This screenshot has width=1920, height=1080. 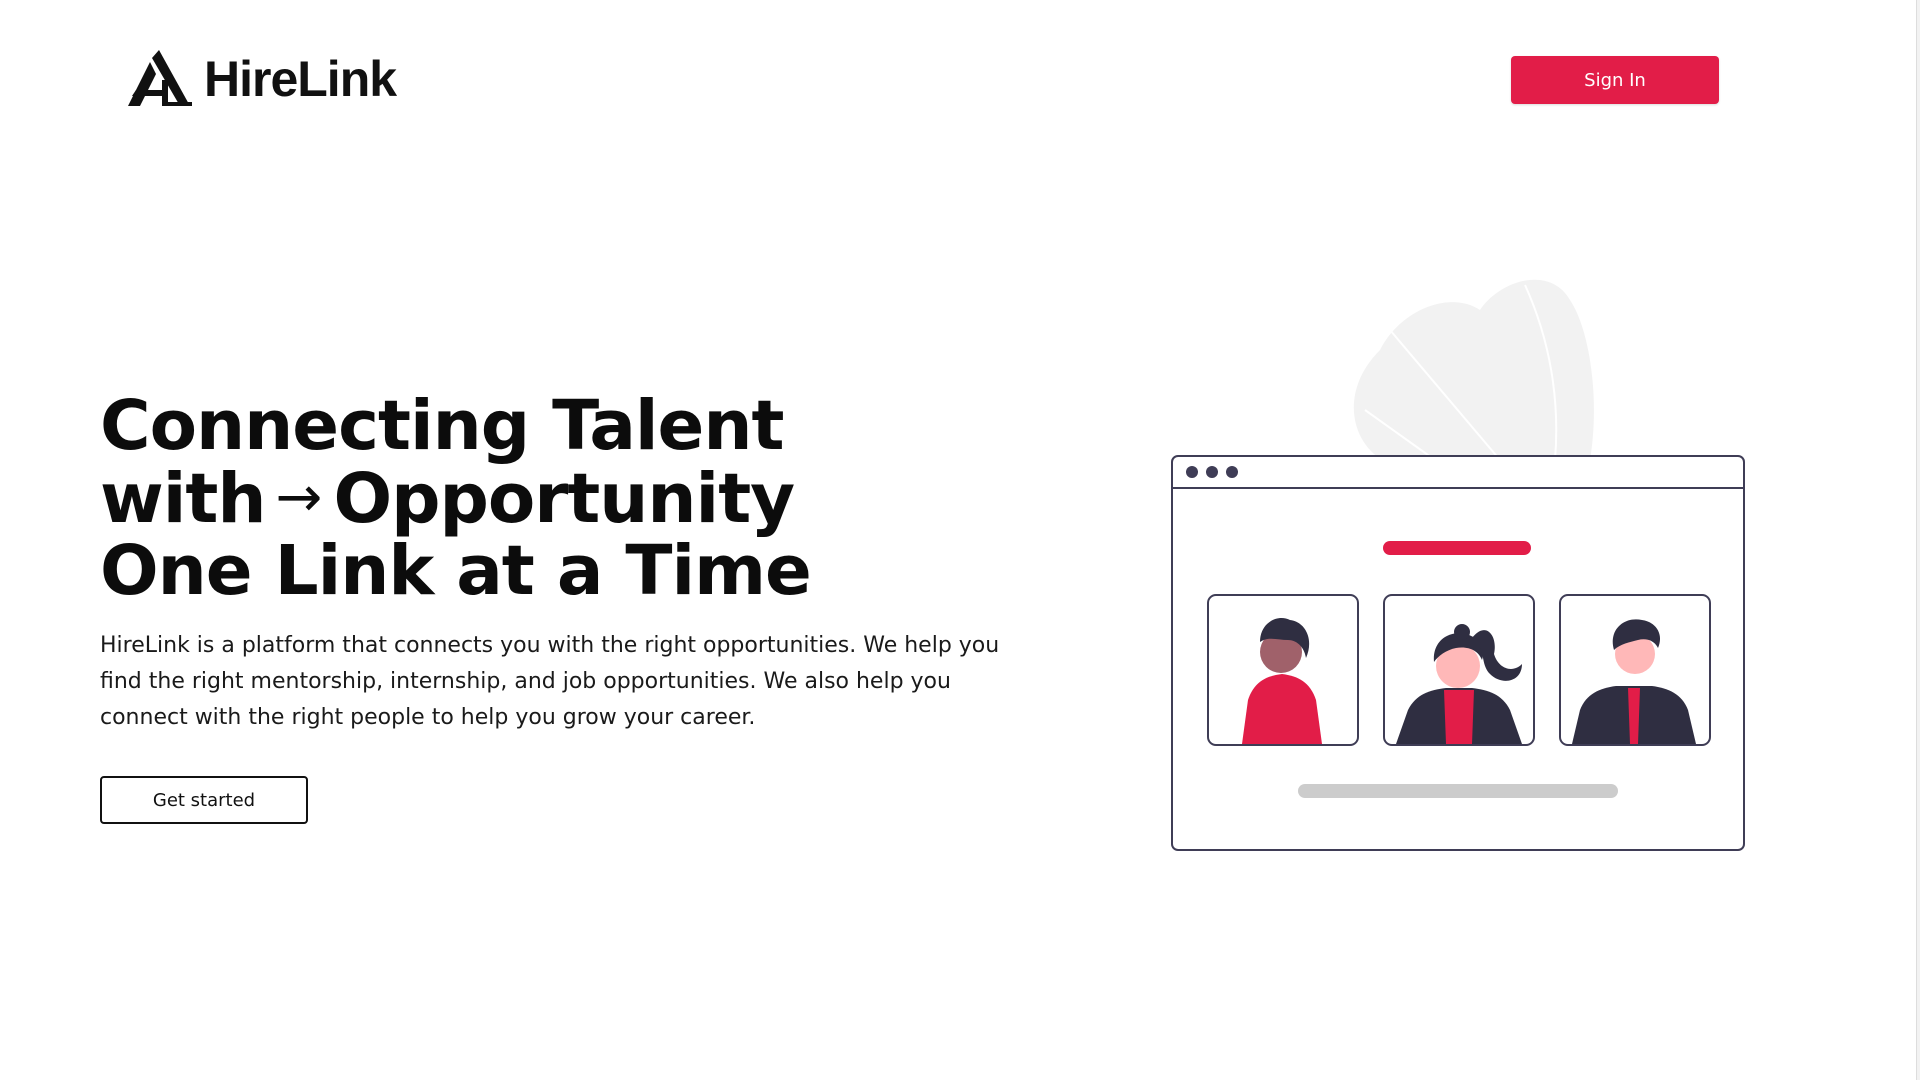 I want to click on leaf-decoration, so click(x=1473, y=370).